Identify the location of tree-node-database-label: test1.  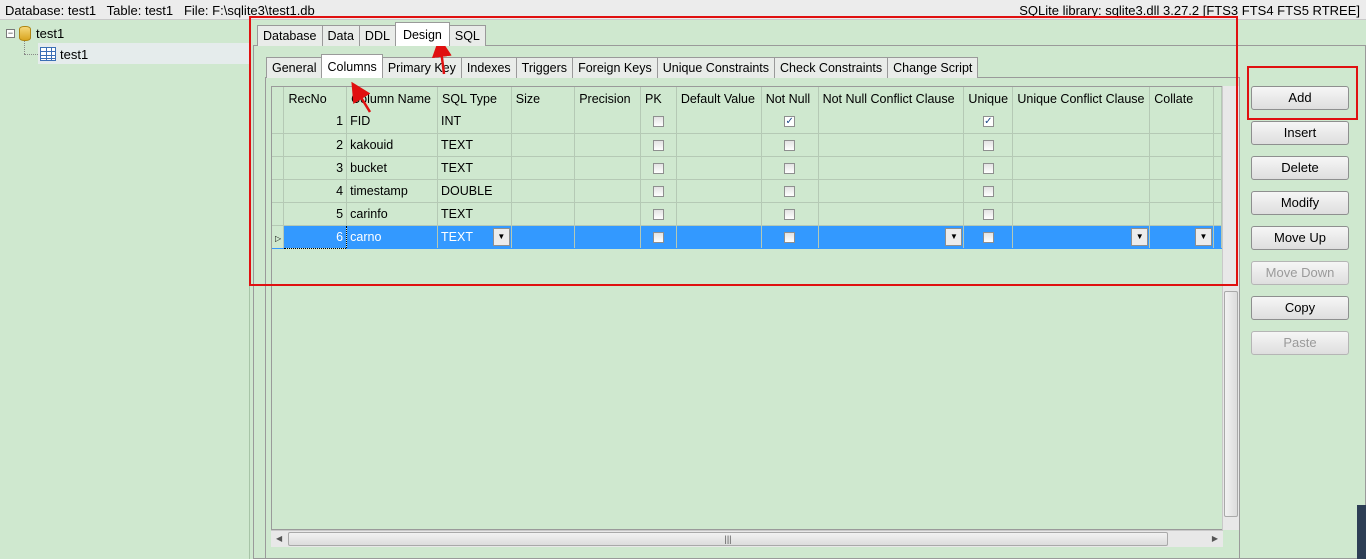
(50, 33).